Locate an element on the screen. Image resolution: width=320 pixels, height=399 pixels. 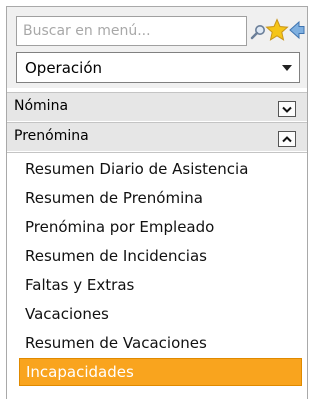
module-select: Operación is located at coordinates (158, 67).